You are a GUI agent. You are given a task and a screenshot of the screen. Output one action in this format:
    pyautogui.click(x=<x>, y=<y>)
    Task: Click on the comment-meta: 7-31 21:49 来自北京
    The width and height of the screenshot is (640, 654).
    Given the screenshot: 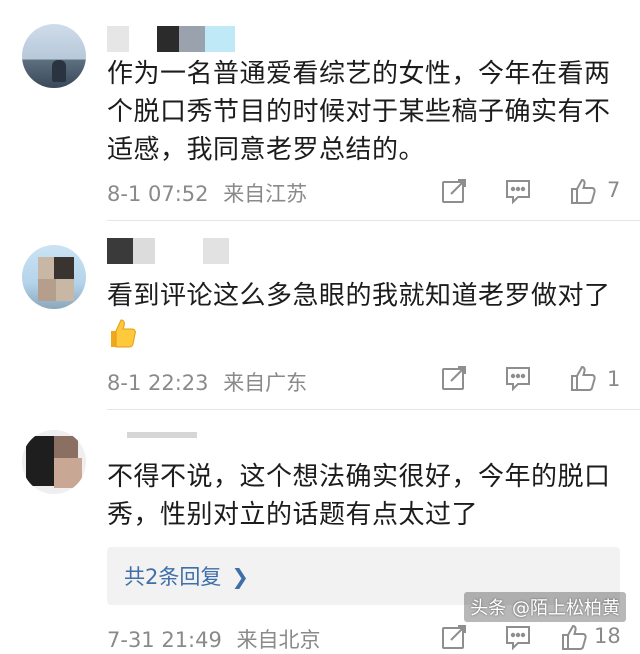 What is the action you would take?
    pyautogui.click(x=214, y=639)
    